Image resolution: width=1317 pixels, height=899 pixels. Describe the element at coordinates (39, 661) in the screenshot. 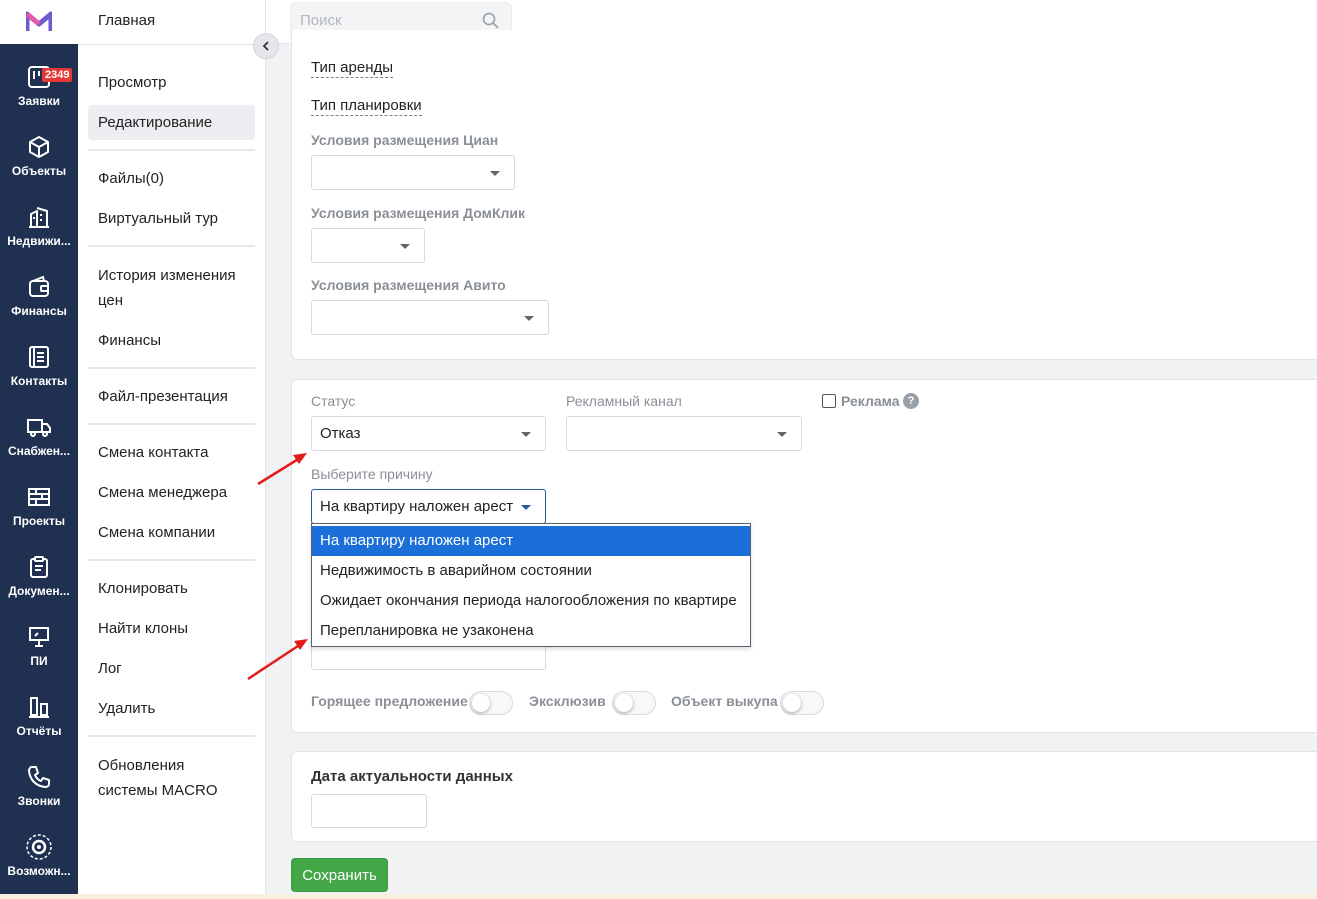

I see `nav-label: ПИ` at that location.